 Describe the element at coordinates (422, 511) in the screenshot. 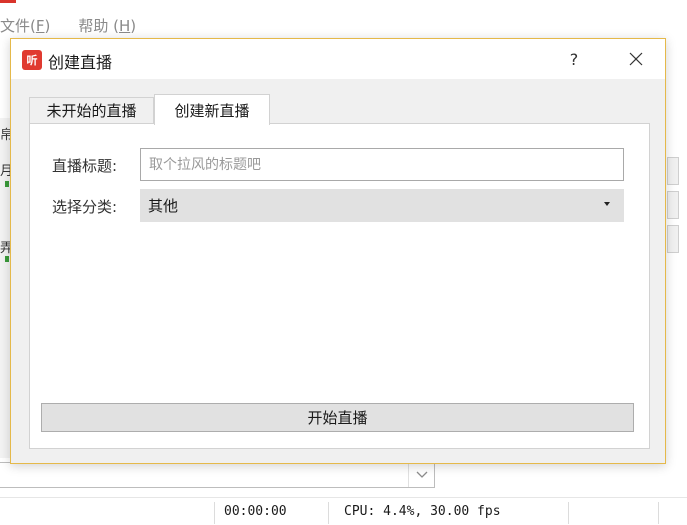

I see `perf-stats: CPU: 4.4%, 30.00 fps` at that location.